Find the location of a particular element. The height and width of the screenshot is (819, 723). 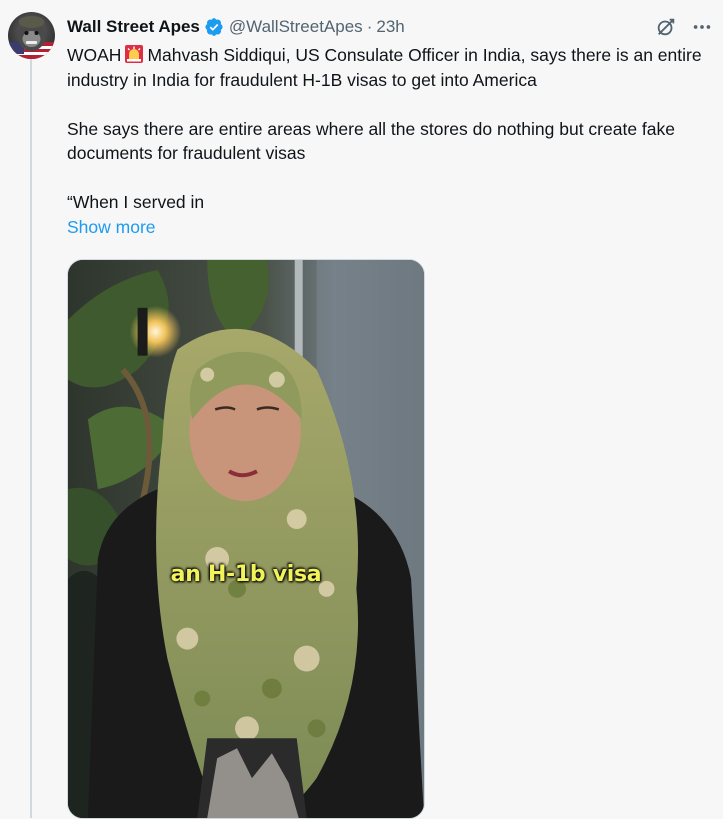

tweet-timestamp: 23h is located at coordinates (390, 27).